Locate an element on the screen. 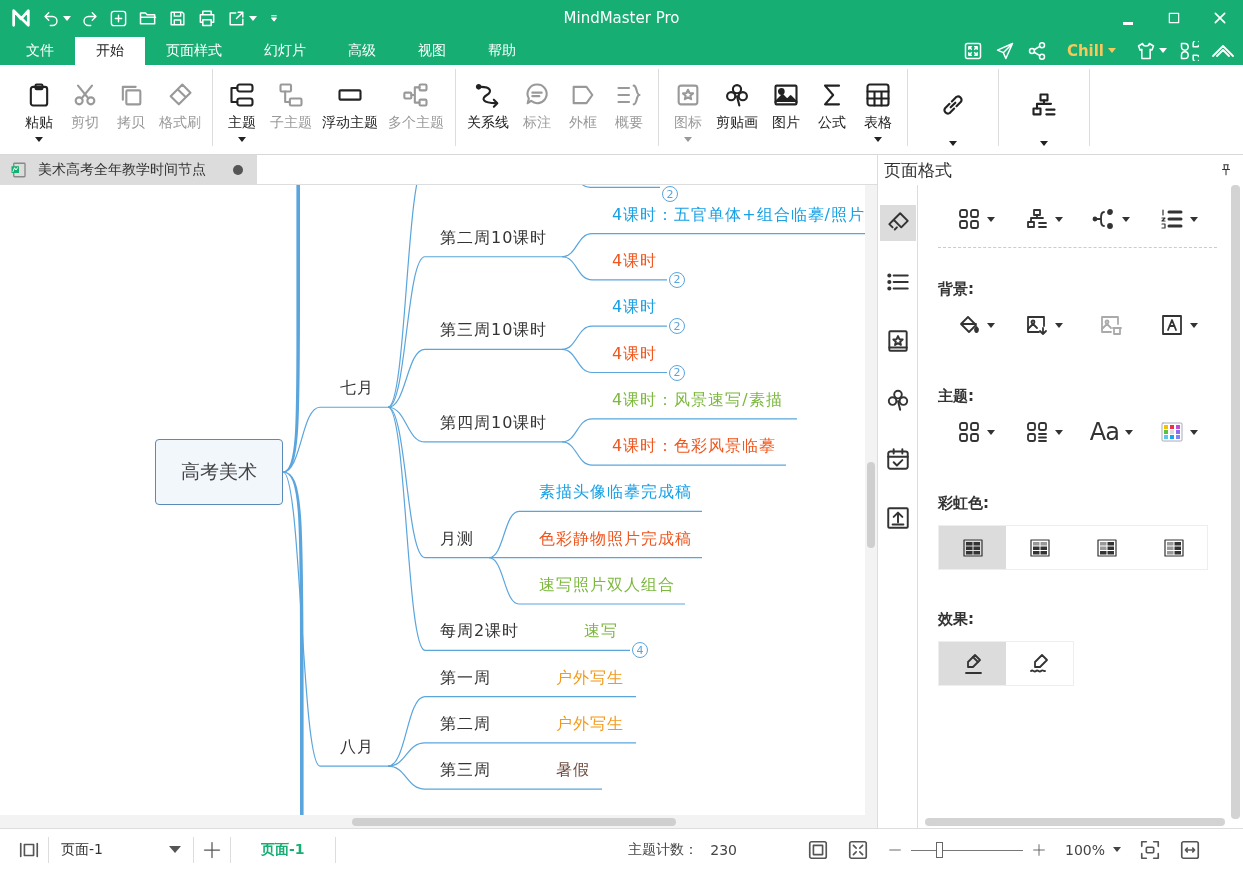 The height and width of the screenshot is (870, 1243). toolbar-button: 剪贴画 is located at coordinates (737, 114).